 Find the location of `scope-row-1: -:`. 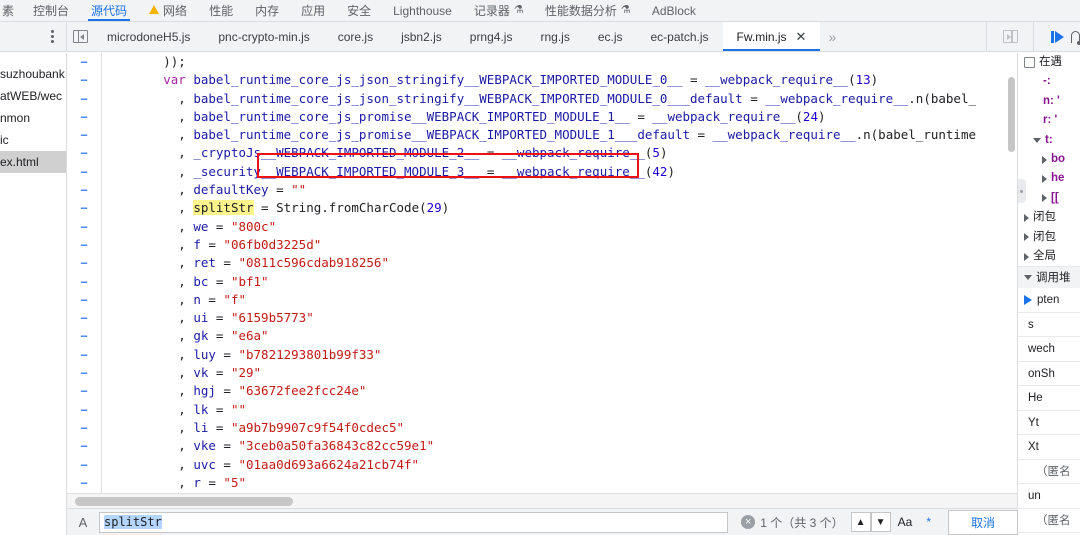

scope-row-1: -: is located at coordinates (1049, 81).